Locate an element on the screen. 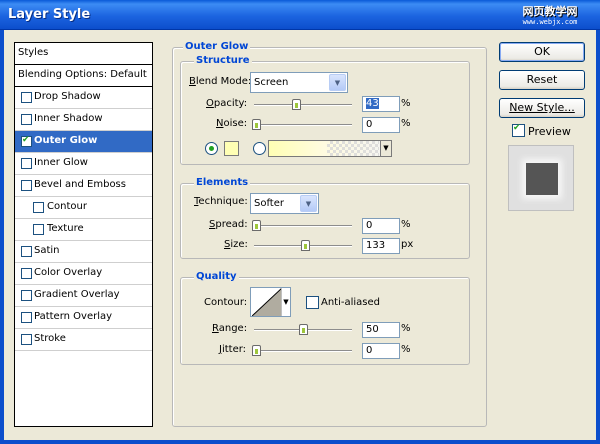  technique-select: Softer ▼ is located at coordinates (284, 203).